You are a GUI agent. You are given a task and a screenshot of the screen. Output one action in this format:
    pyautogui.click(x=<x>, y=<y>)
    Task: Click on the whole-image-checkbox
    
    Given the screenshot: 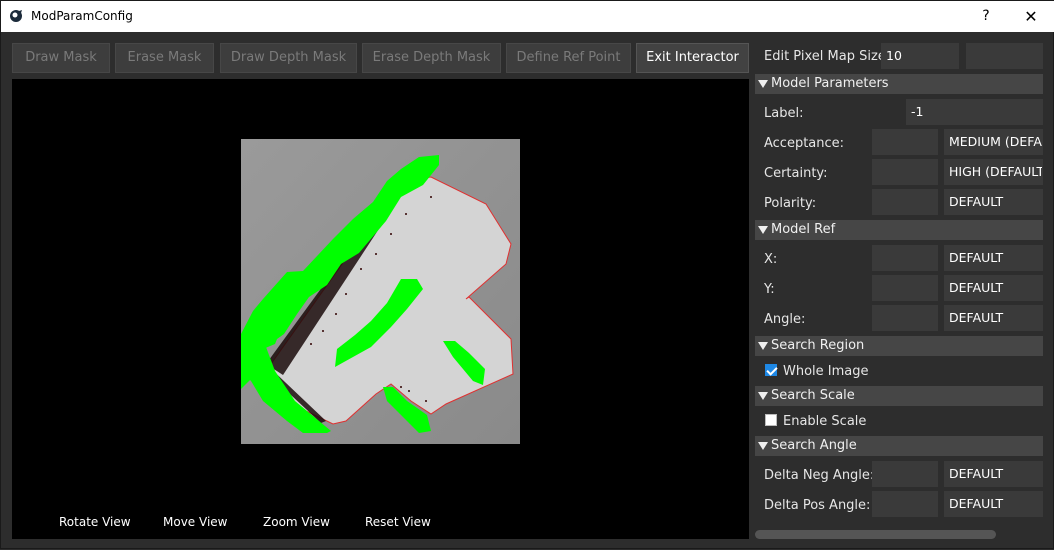 What is the action you would take?
    pyautogui.click(x=771, y=370)
    